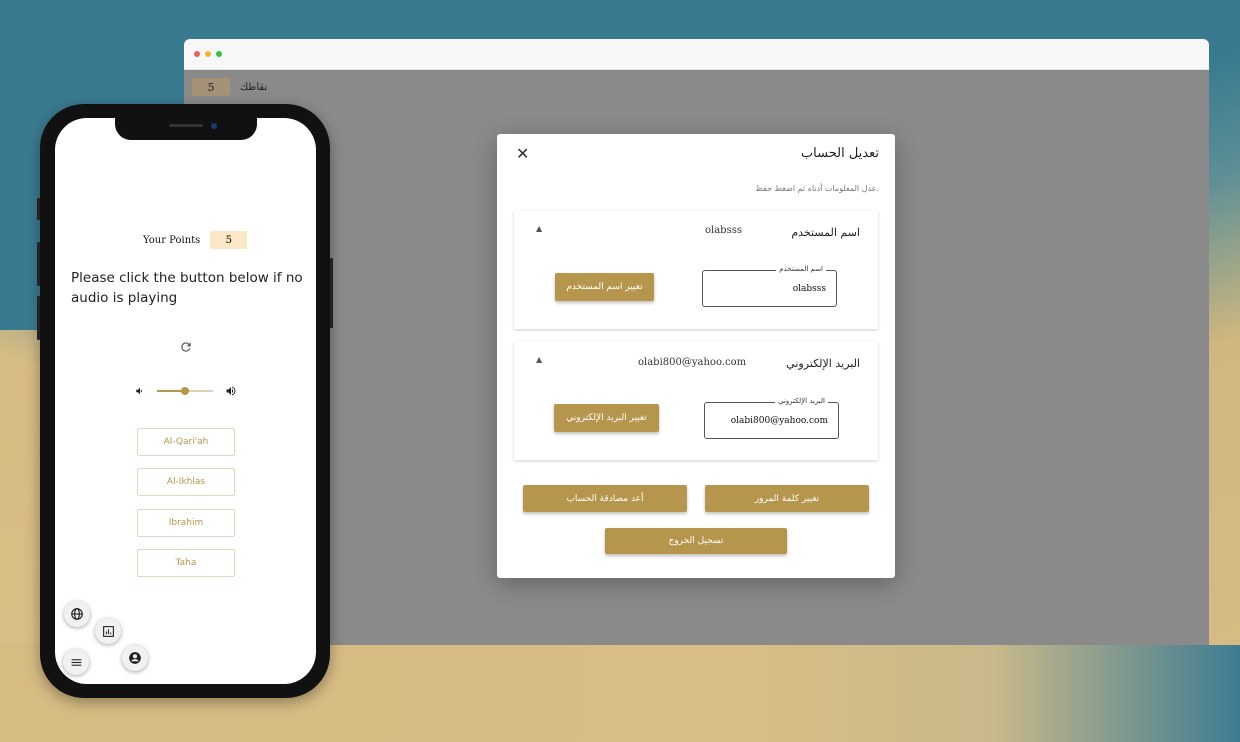  I want to click on volume-down-icon, so click(140, 391).